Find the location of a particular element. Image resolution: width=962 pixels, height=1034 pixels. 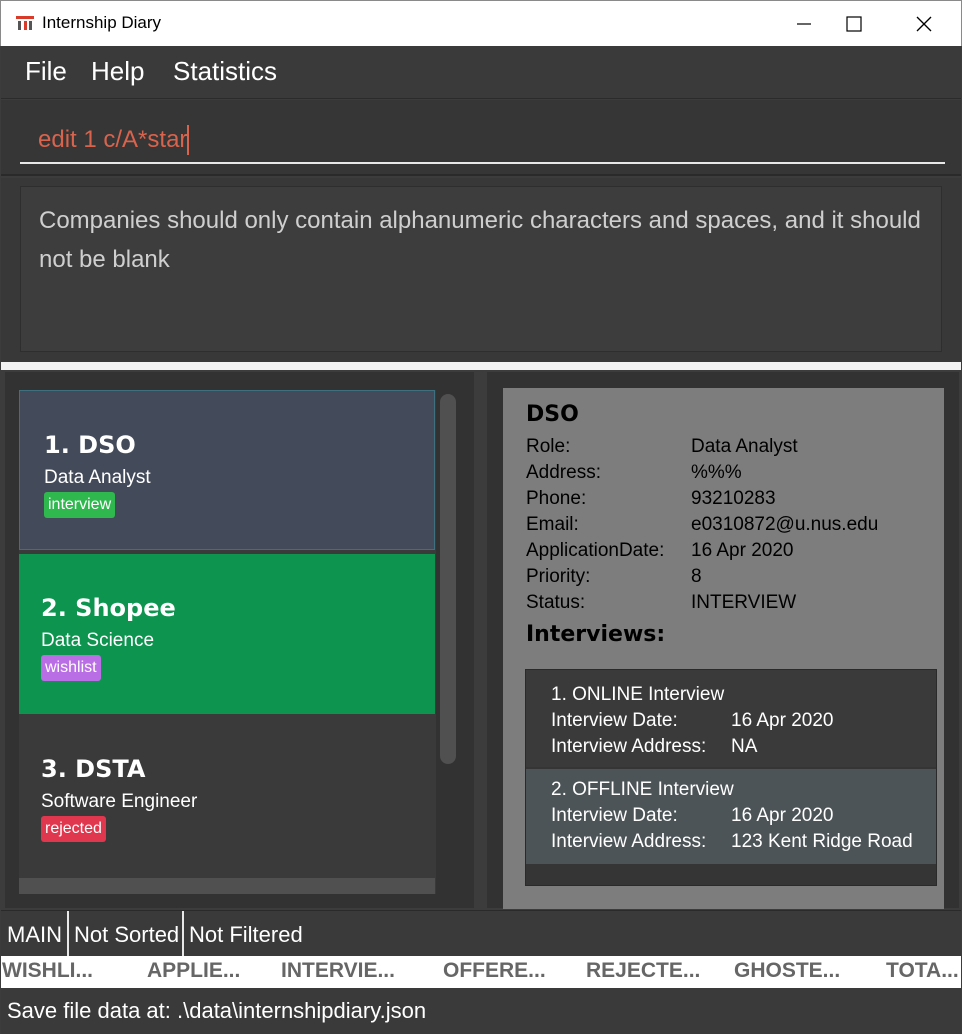

filter-status: Not Filtered is located at coordinates (246, 934).